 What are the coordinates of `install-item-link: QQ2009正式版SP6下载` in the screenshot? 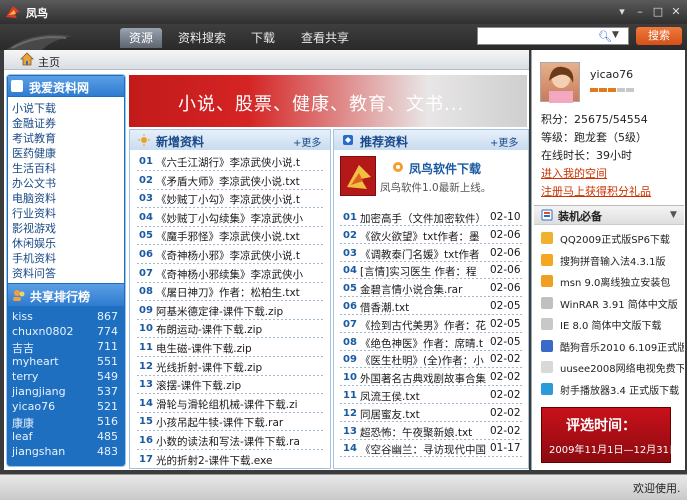 It's located at (622, 238).